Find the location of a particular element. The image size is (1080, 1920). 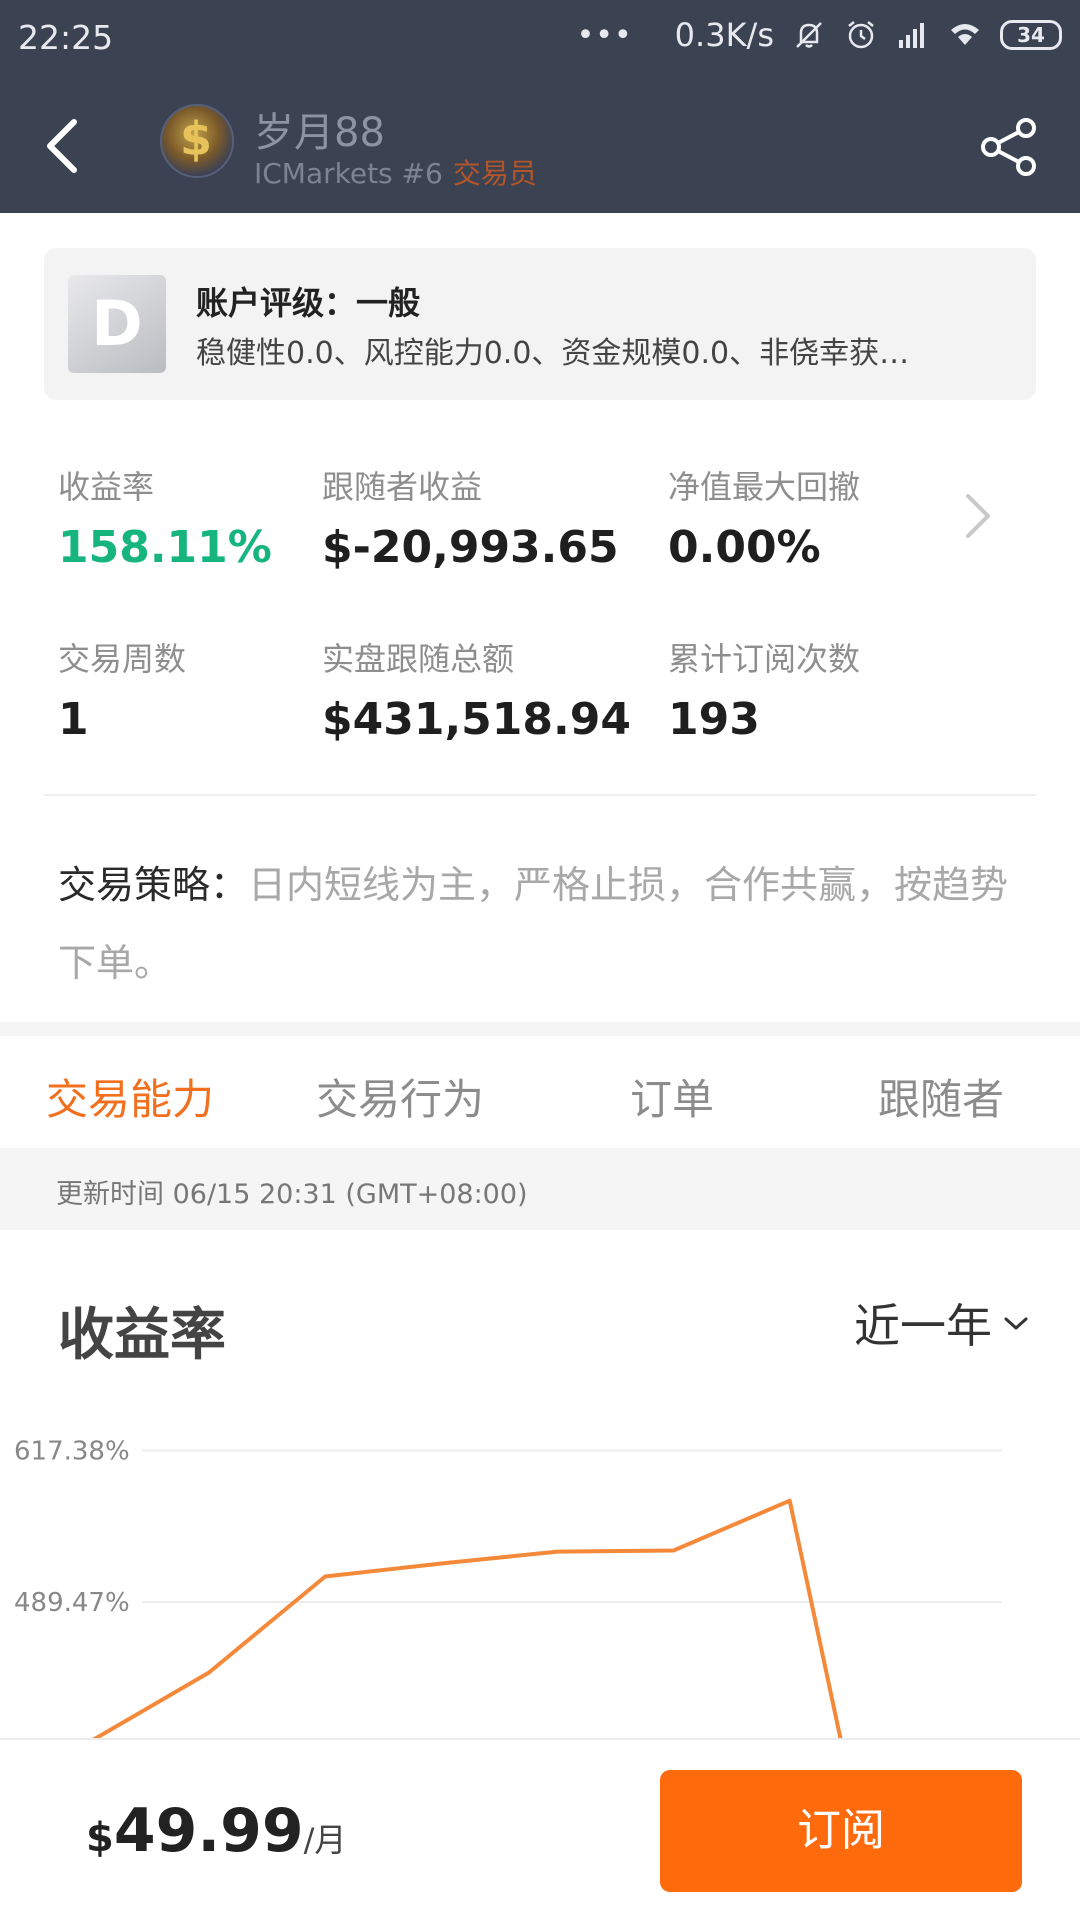

period-selector: 近一年 is located at coordinates (942, 1323).